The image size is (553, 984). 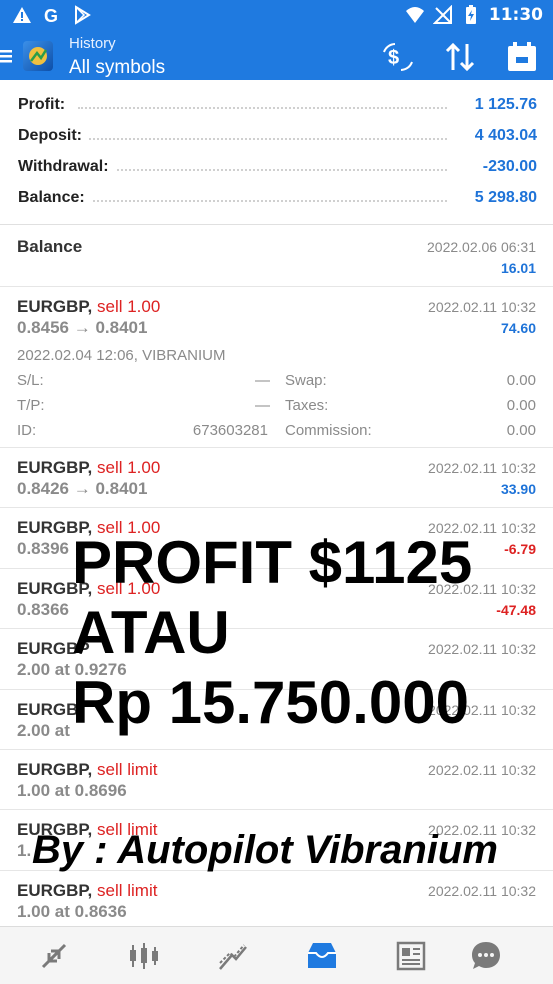 I want to click on menu-icon, so click(x=7, y=56).